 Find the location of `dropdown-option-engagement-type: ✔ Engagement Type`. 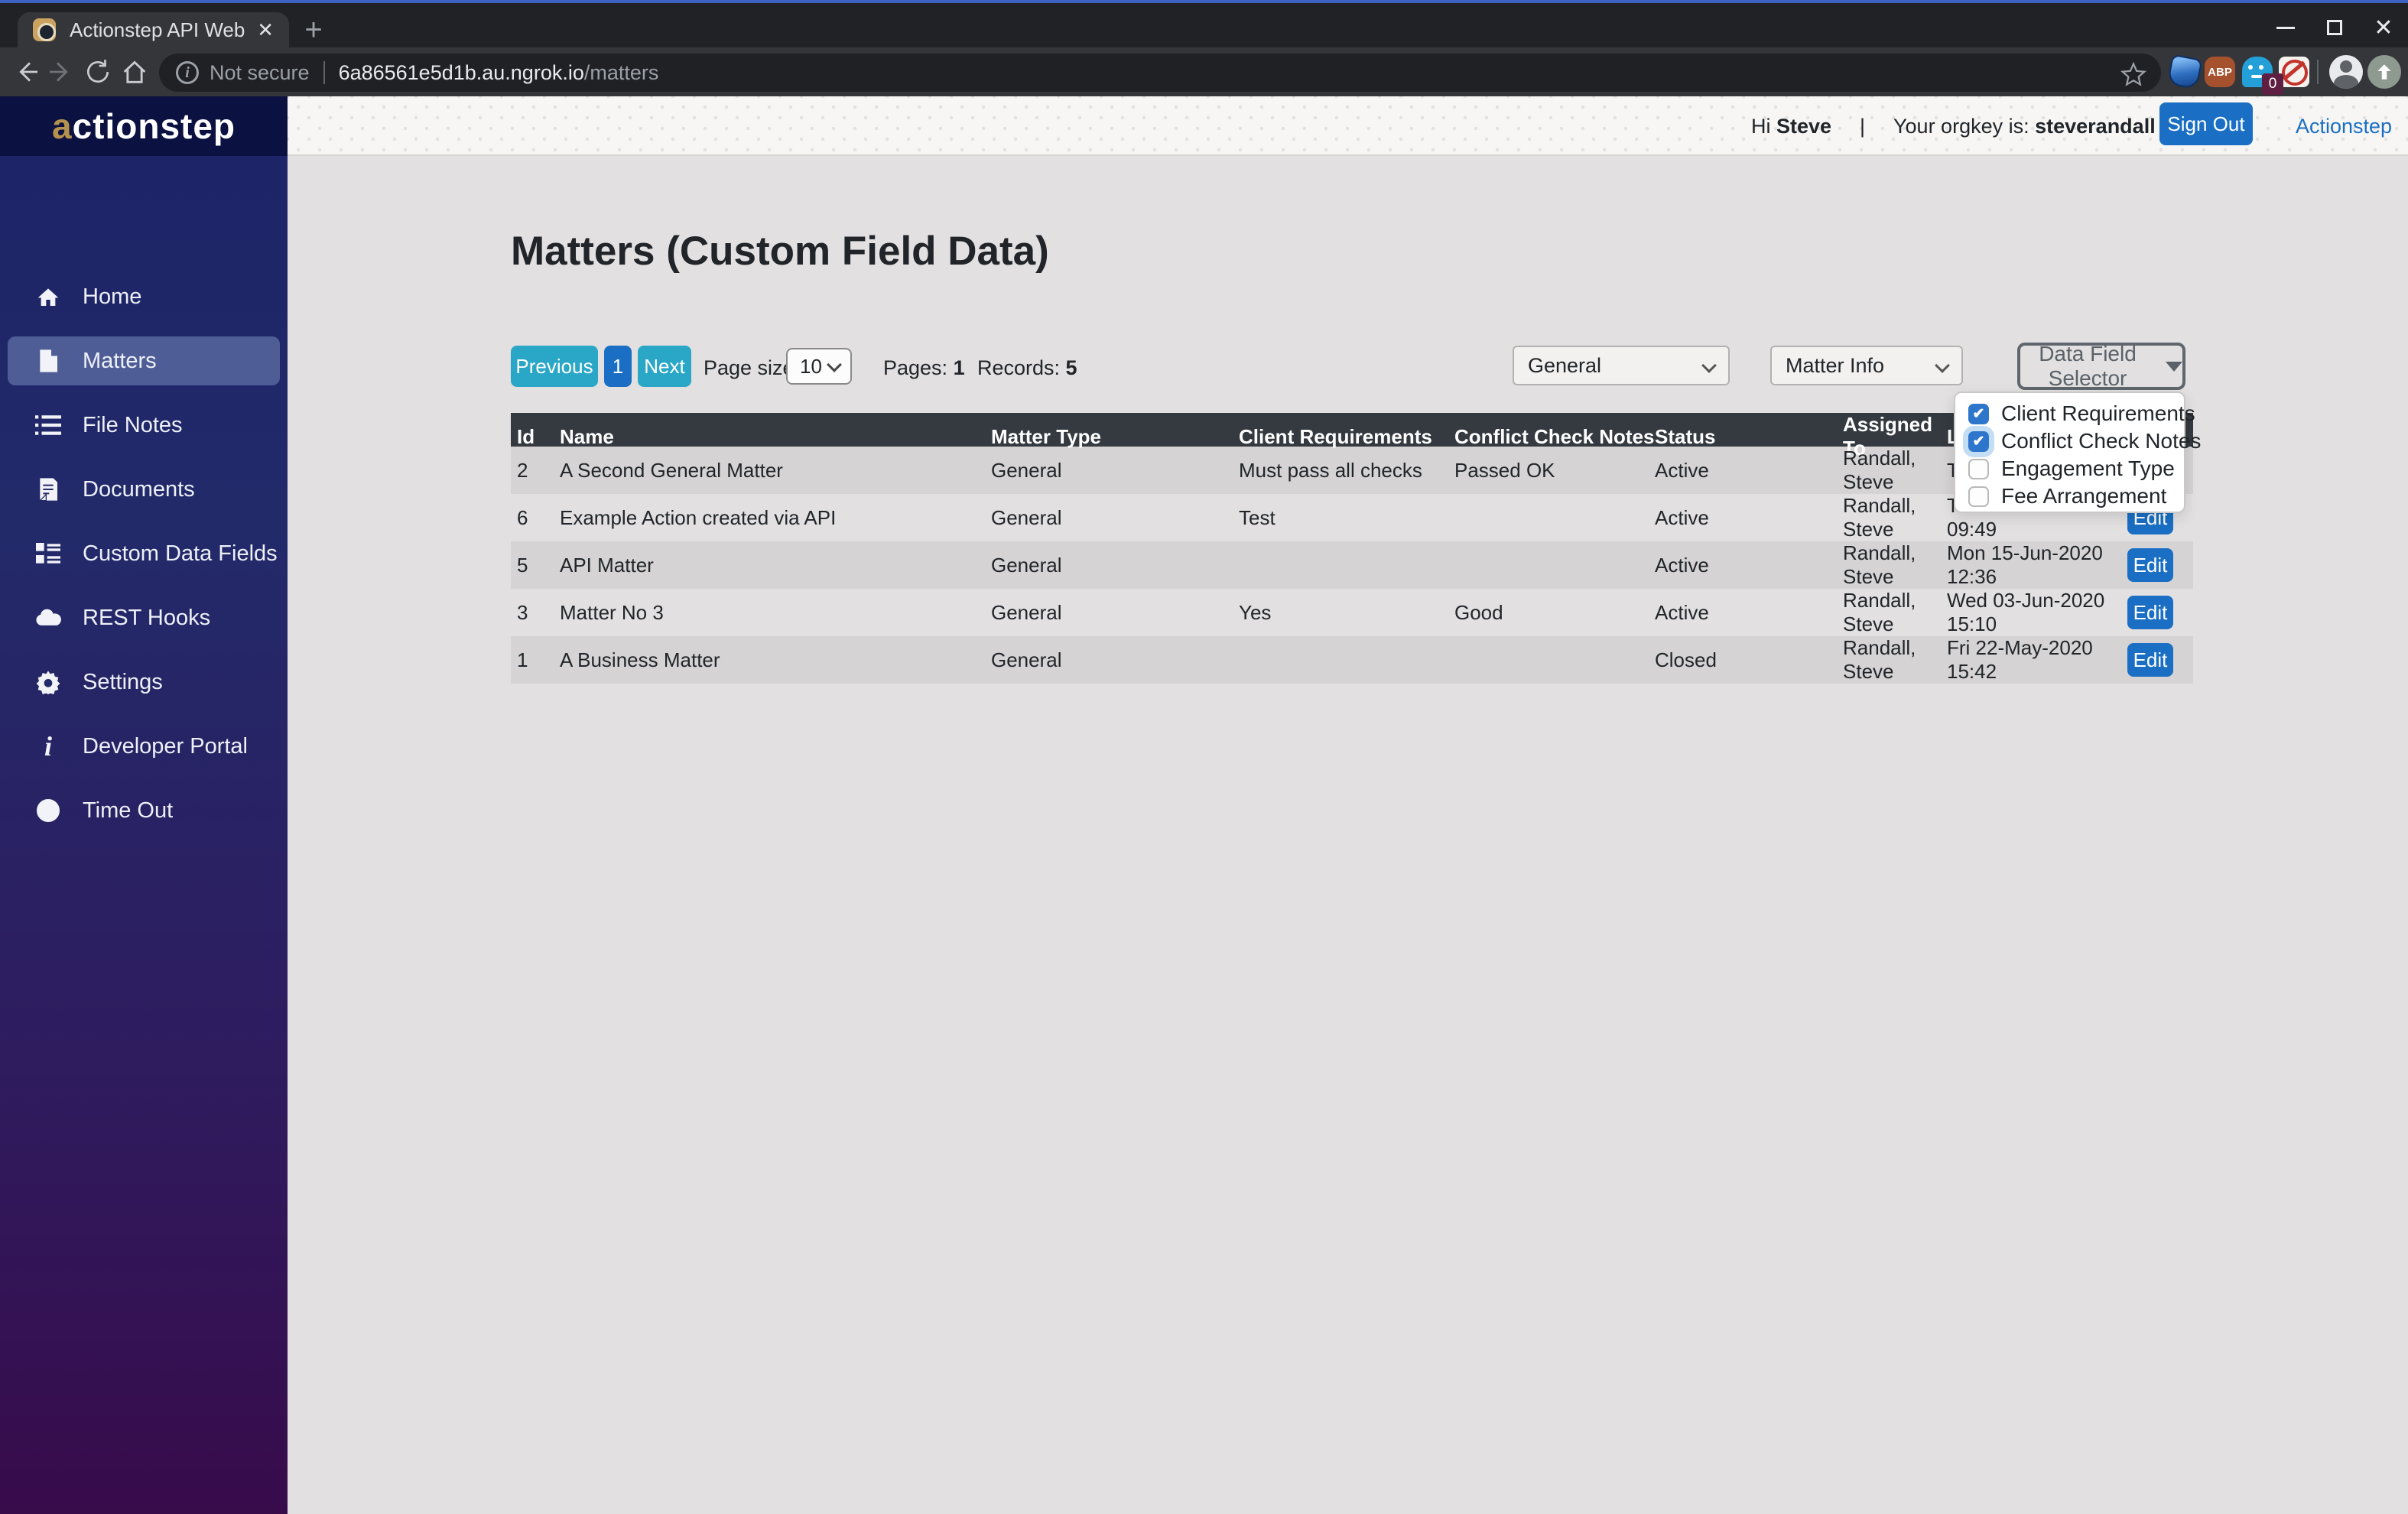

dropdown-option-engagement-type: ✔ Engagement Type is located at coordinates (2069, 468).